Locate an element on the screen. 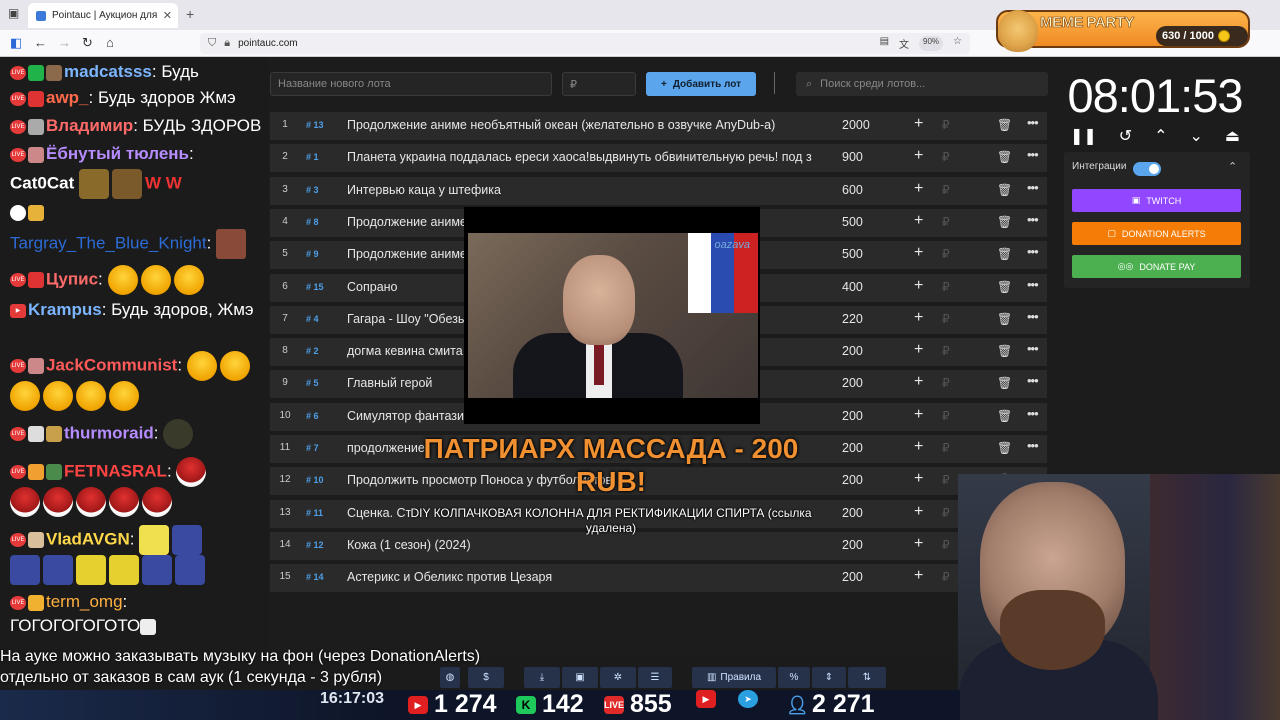 The width and height of the screenshot is (1280, 720). percent-button: % is located at coordinates (794, 677).